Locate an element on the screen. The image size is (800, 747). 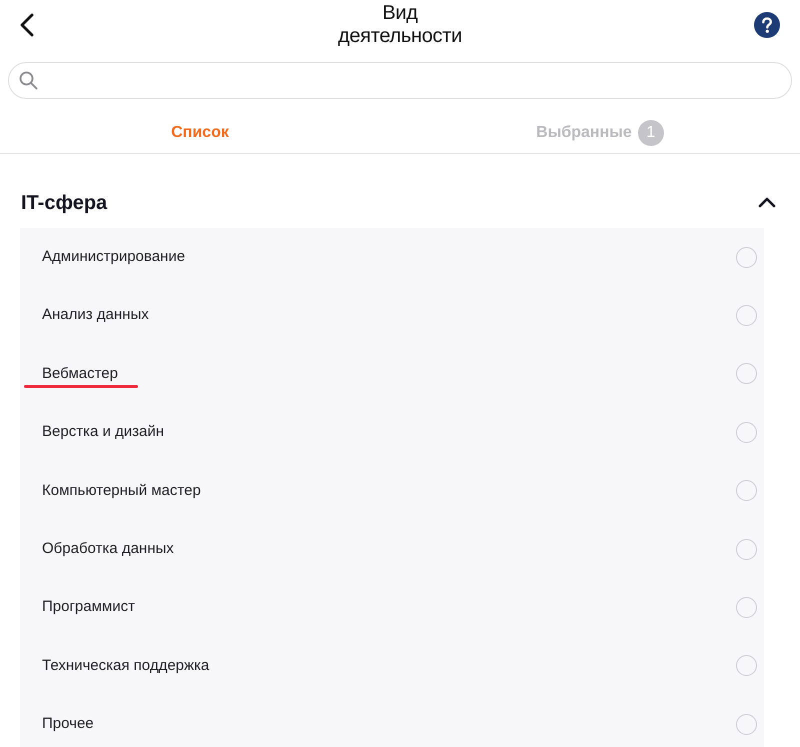
help-button is located at coordinates (767, 25).